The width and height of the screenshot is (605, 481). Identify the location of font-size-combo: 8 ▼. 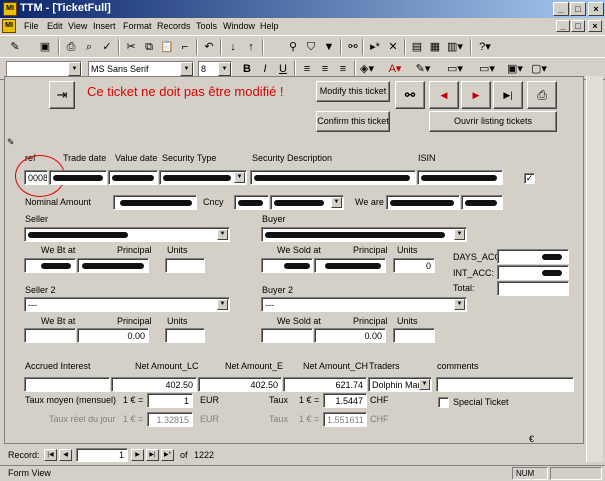
(215, 69).